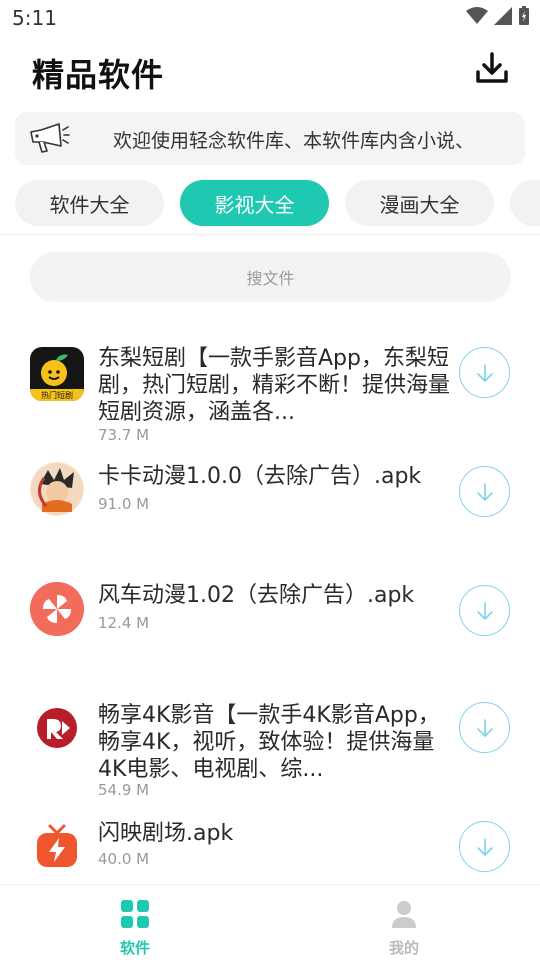 The width and height of the screenshot is (540, 960). What do you see at coordinates (135, 914) in the screenshot?
I see `grid-icon` at bounding box center [135, 914].